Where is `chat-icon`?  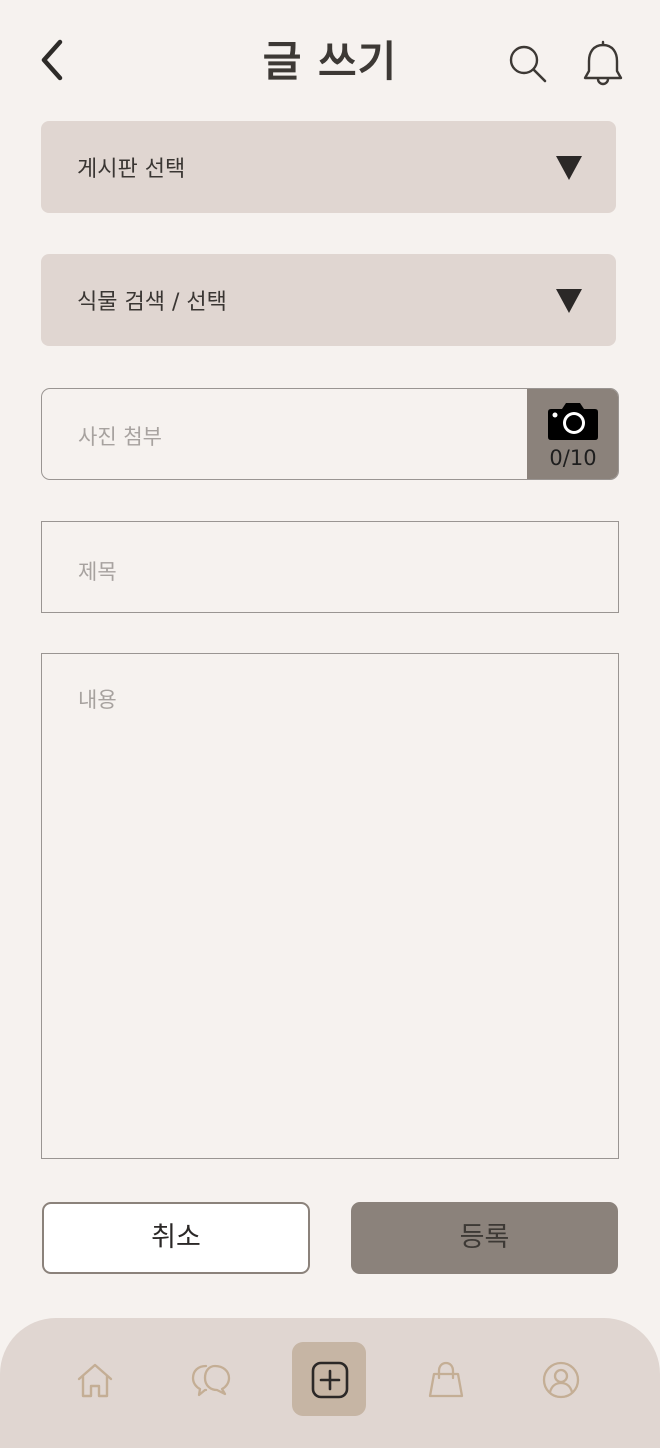
chat-icon is located at coordinates (211, 1380).